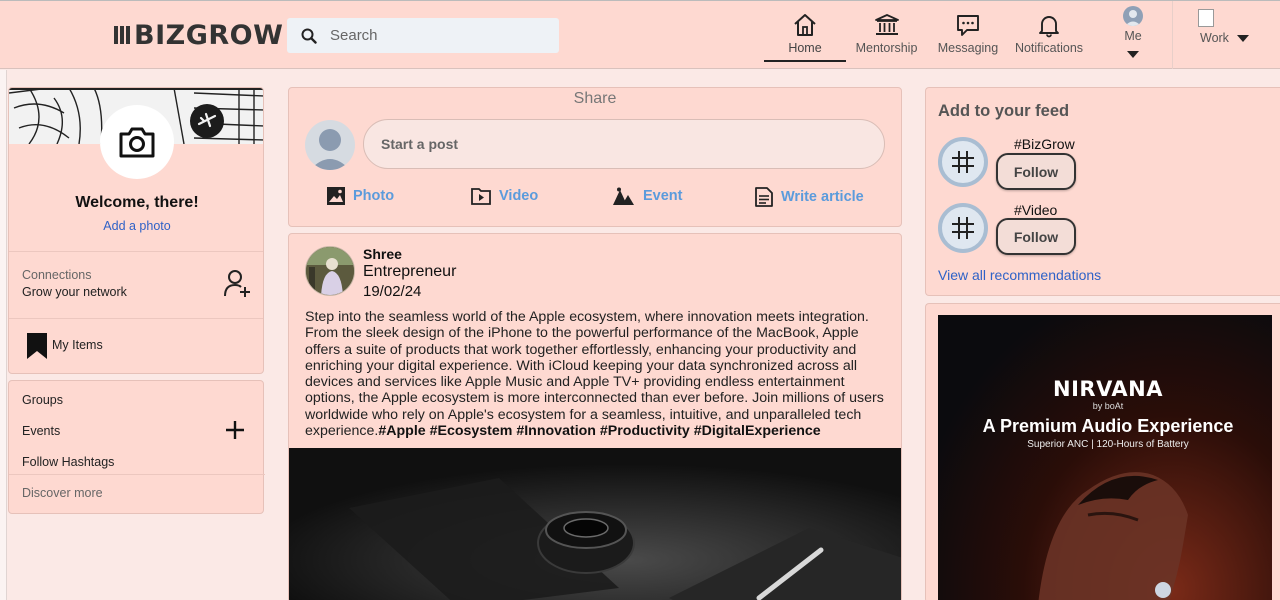 The image size is (1280, 600). What do you see at coordinates (235, 430) in the screenshot?
I see `plus-icon` at bounding box center [235, 430].